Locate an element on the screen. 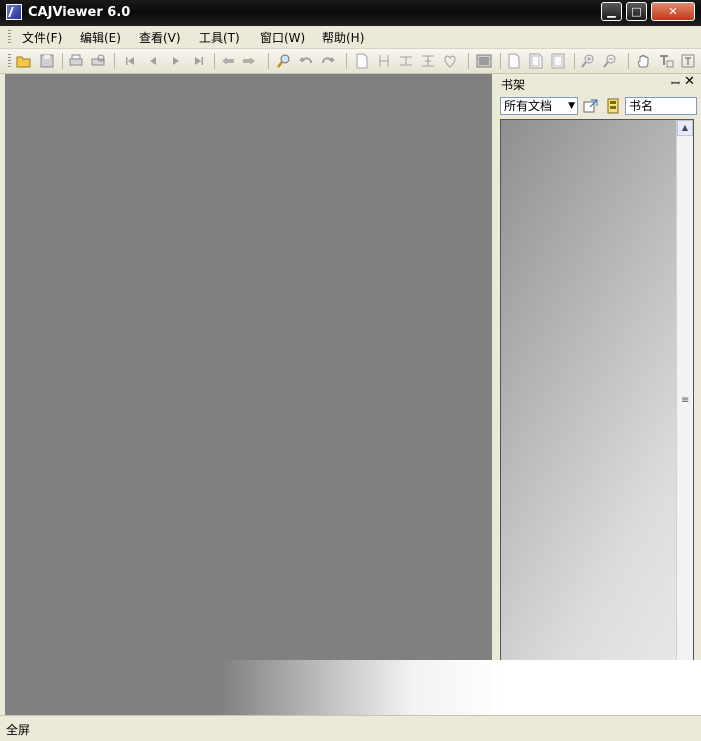 The width and height of the screenshot is (701, 741). menu-tools: 工具(T) is located at coordinates (219, 37).